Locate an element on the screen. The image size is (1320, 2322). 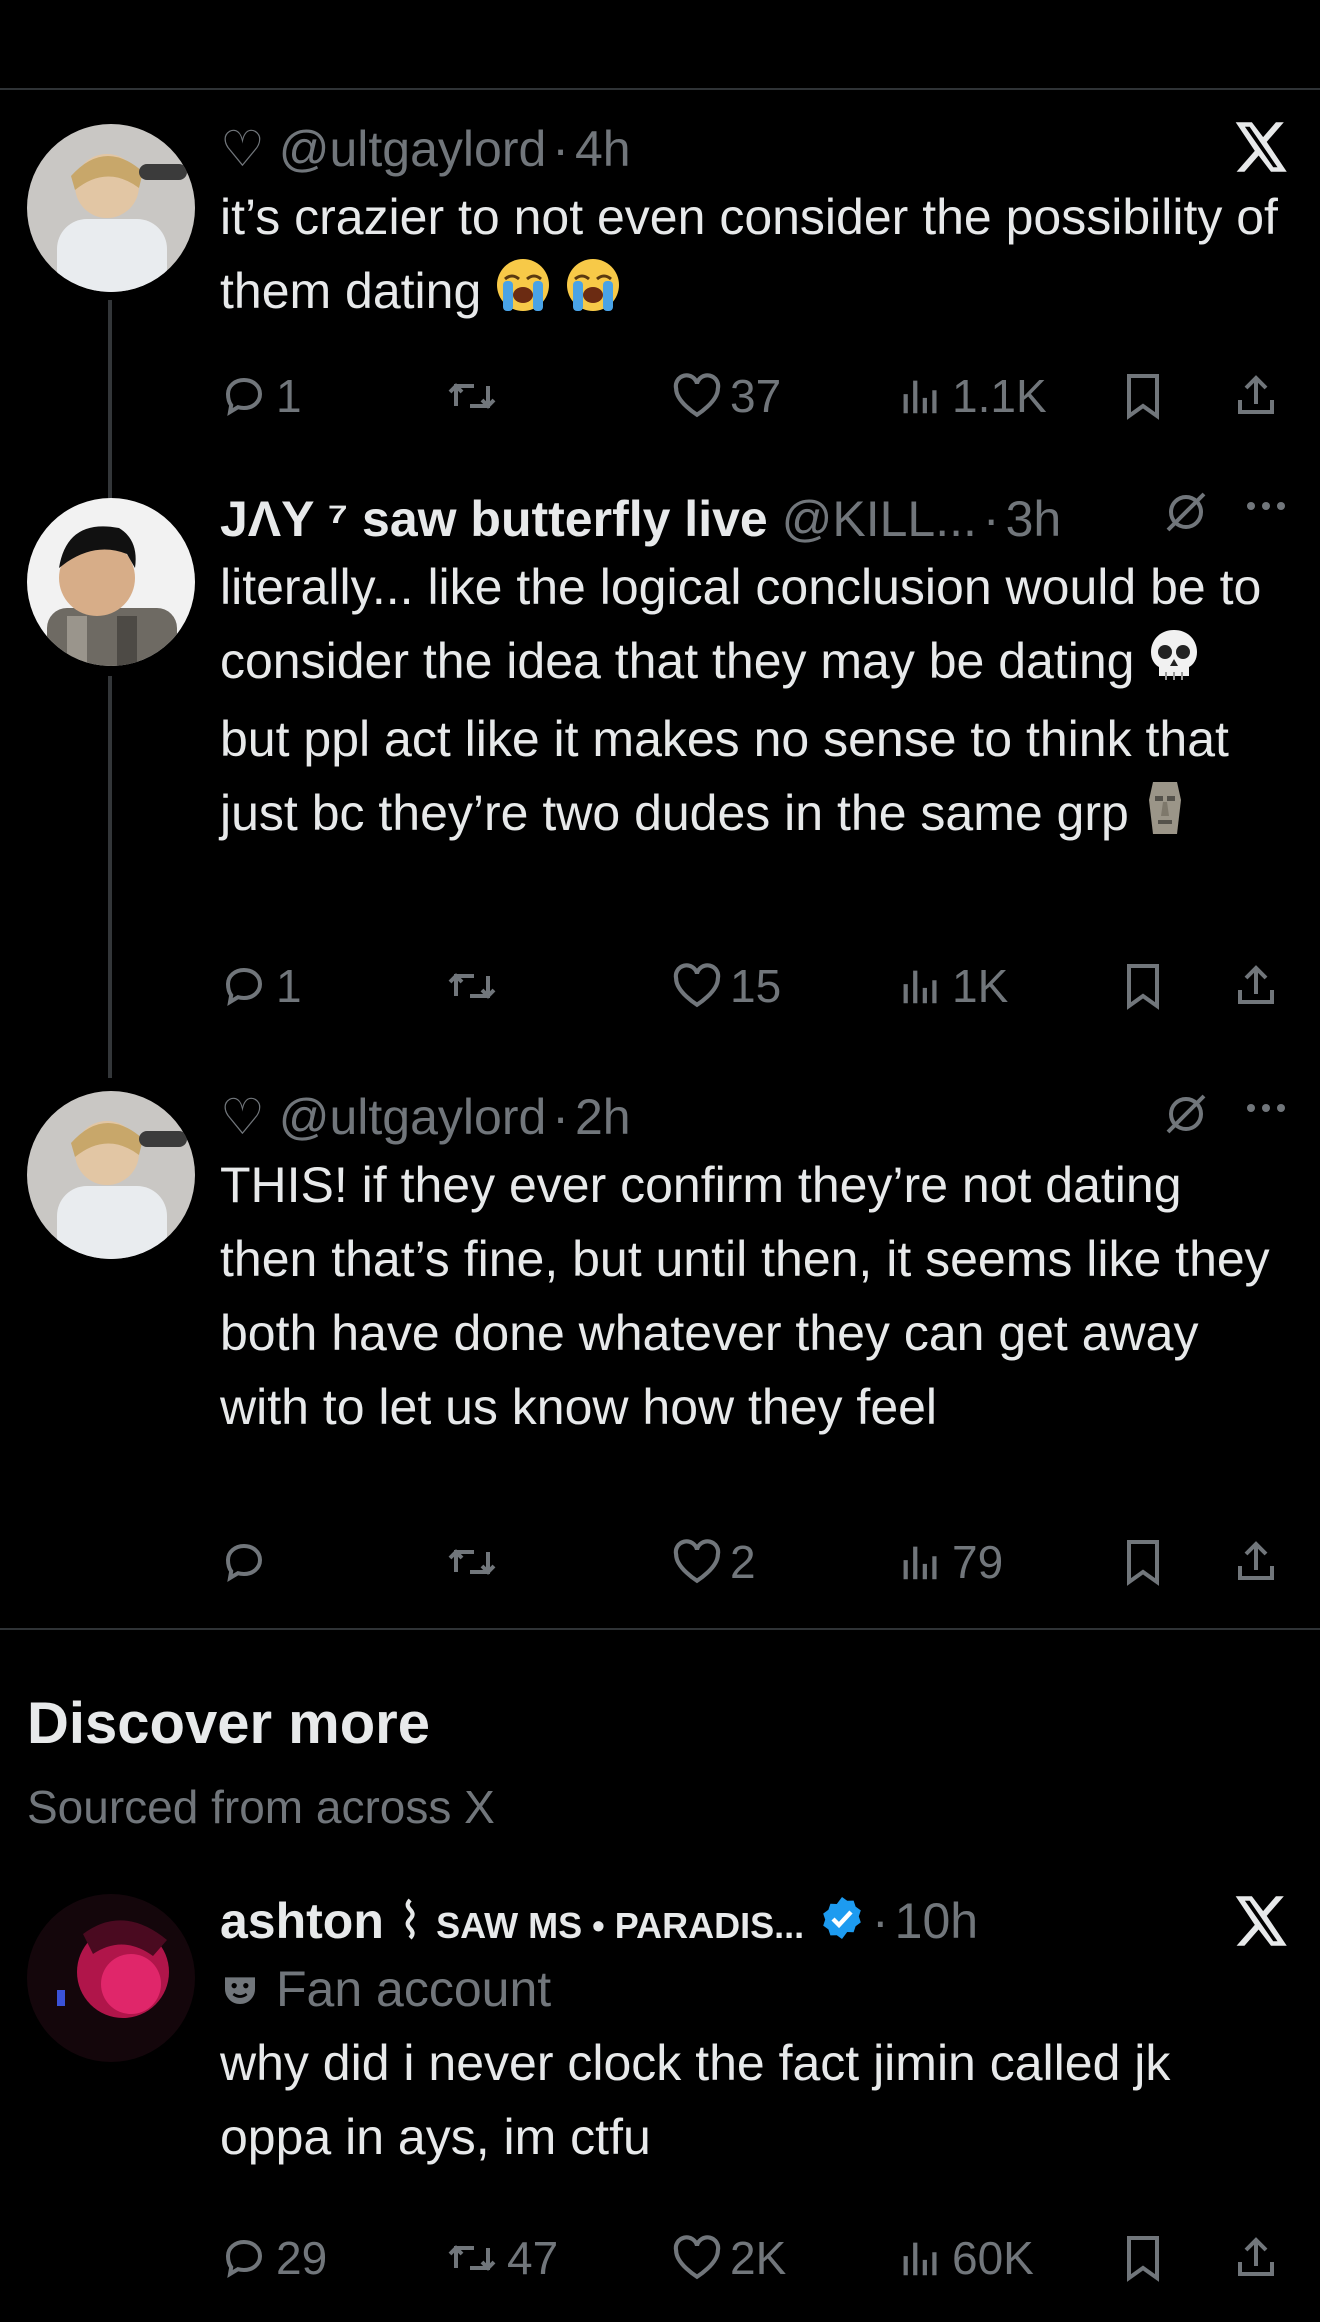
views-button: 60K is located at coordinates (966, 2258).